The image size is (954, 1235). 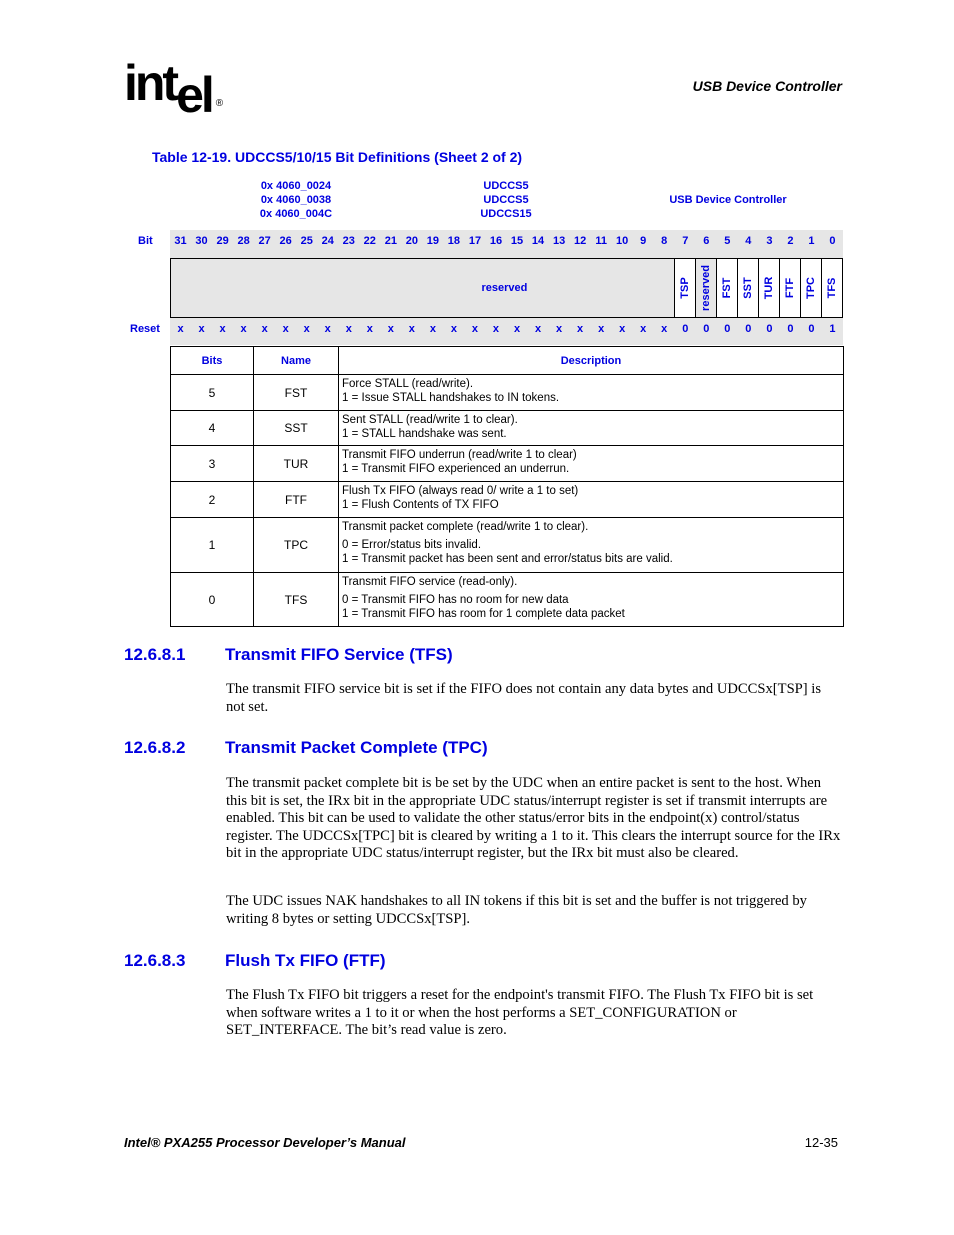 I want to click on cell-bits: 2, so click(x=212, y=499).